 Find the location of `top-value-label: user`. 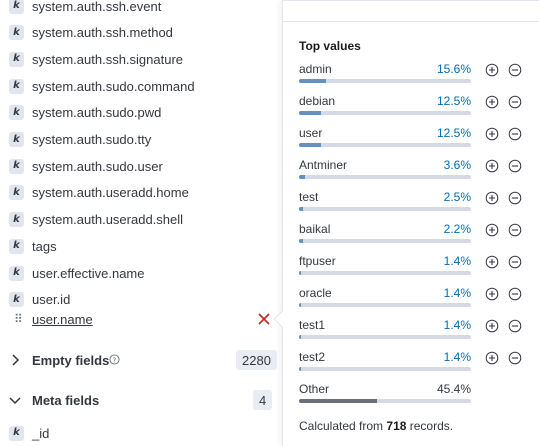

top-value-label: user is located at coordinates (311, 133).